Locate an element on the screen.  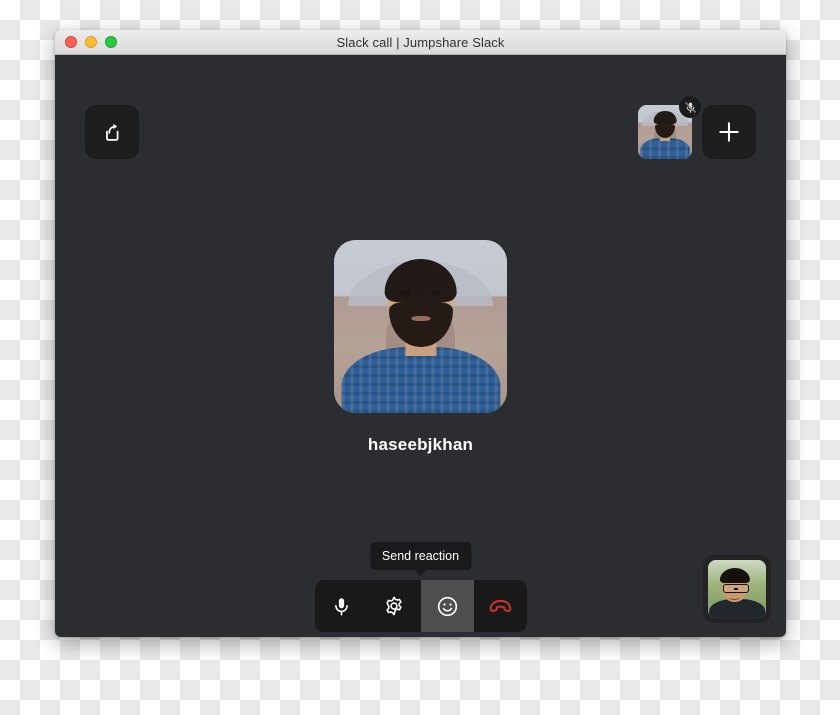
self-view-photo is located at coordinates (737, 589).